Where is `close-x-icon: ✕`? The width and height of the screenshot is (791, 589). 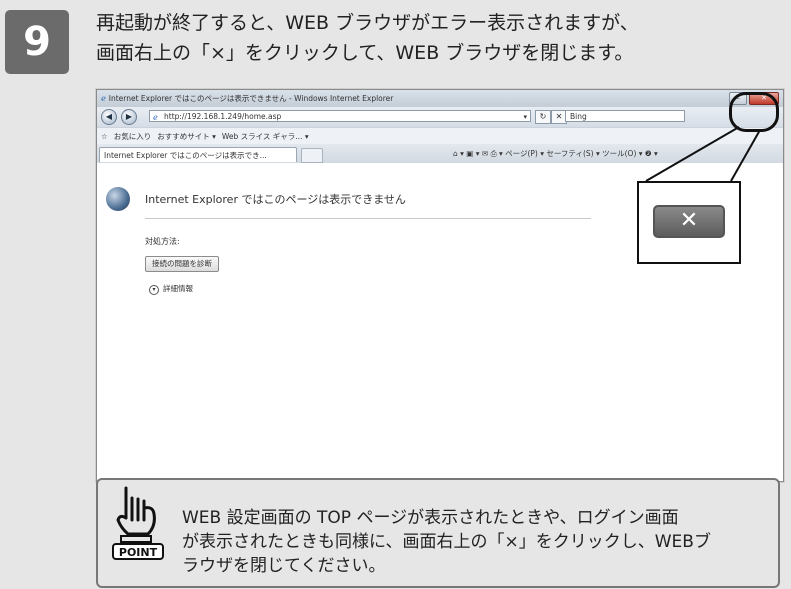
close-x-icon: ✕ is located at coordinates (689, 221).